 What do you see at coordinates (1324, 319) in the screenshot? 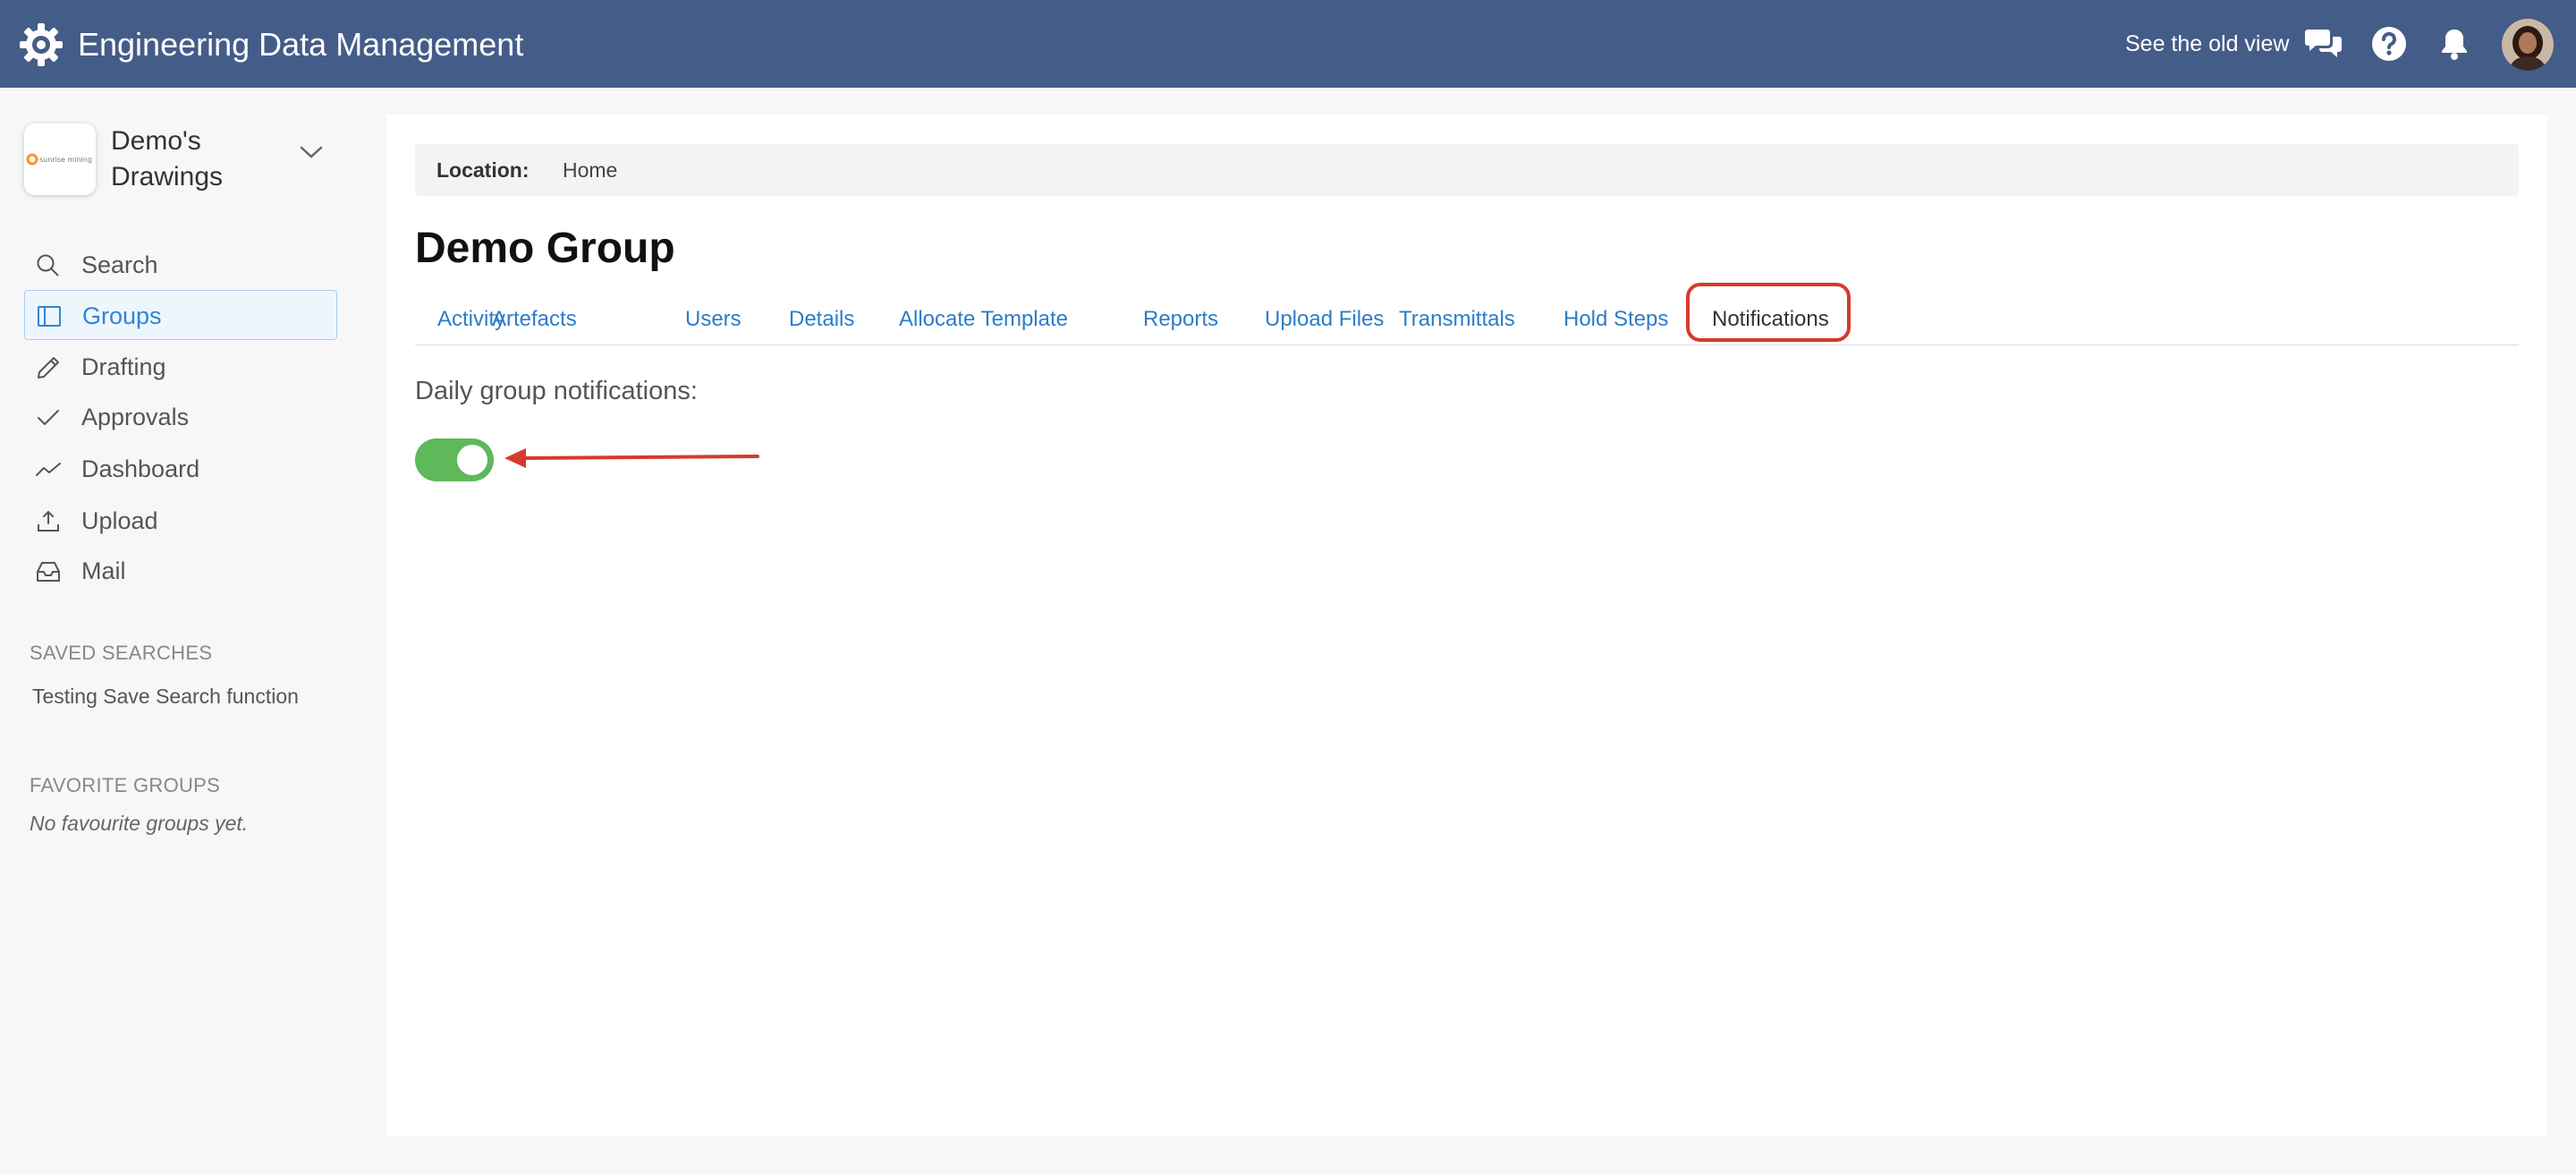
I see `tab-upload-files: Upload Files` at bounding box center [1324, 319].